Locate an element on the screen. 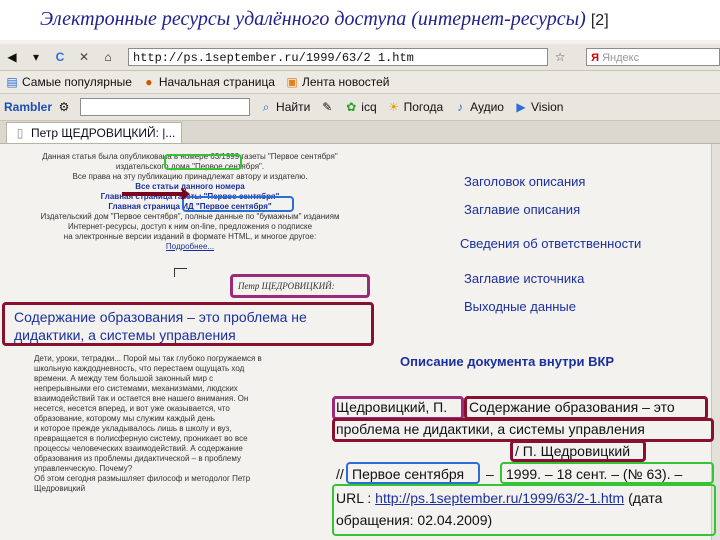 Image resolution: width=720 pixels, height=540 pixels. find-label: Найти is located at coordinates (293, 107).